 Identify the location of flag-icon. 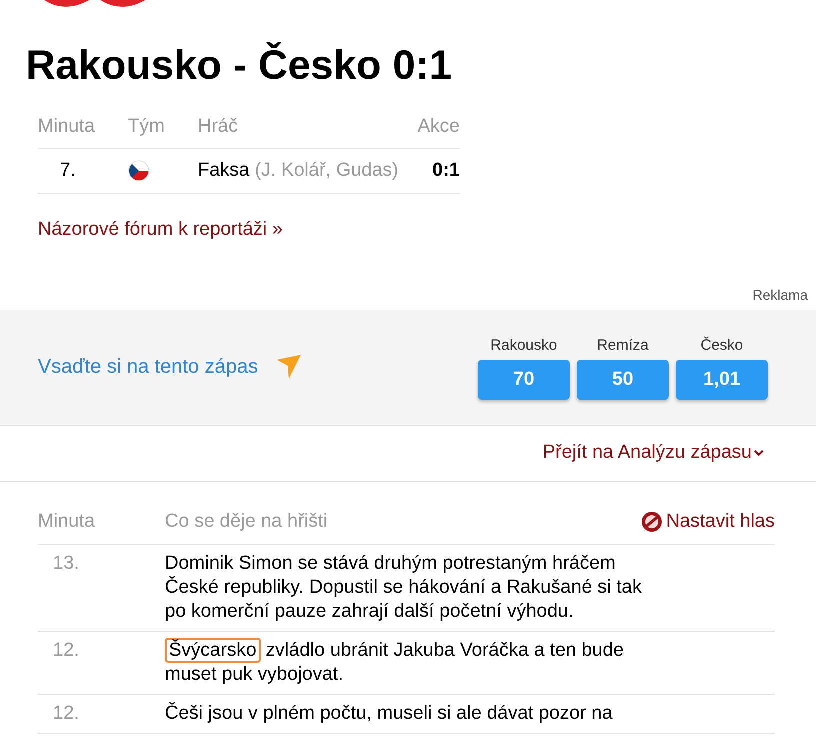
(139, 171).